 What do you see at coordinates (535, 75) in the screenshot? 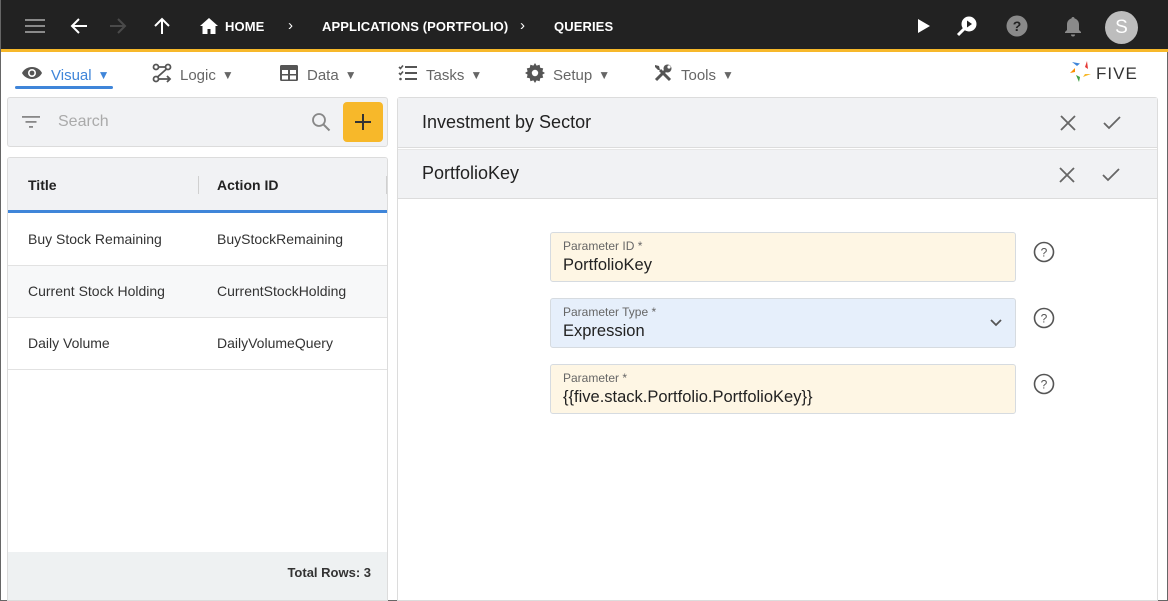
I see `gear-icon` at bounding box center [535, 75].